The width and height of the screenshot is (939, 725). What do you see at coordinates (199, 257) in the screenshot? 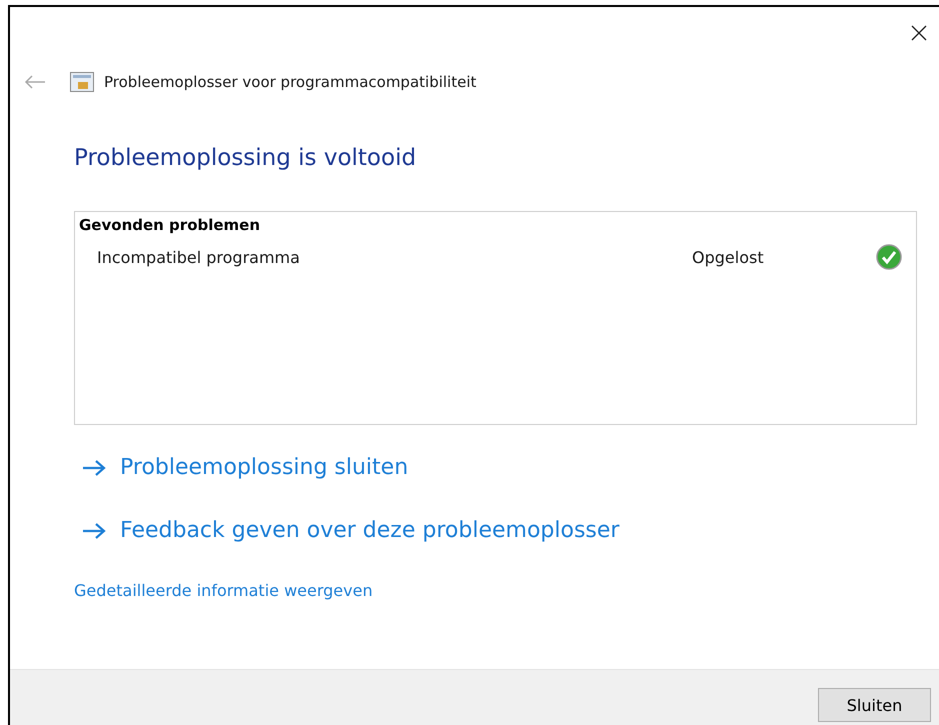
I see `problem-name: Incompatibel programma` at bounding box center [199, 257].